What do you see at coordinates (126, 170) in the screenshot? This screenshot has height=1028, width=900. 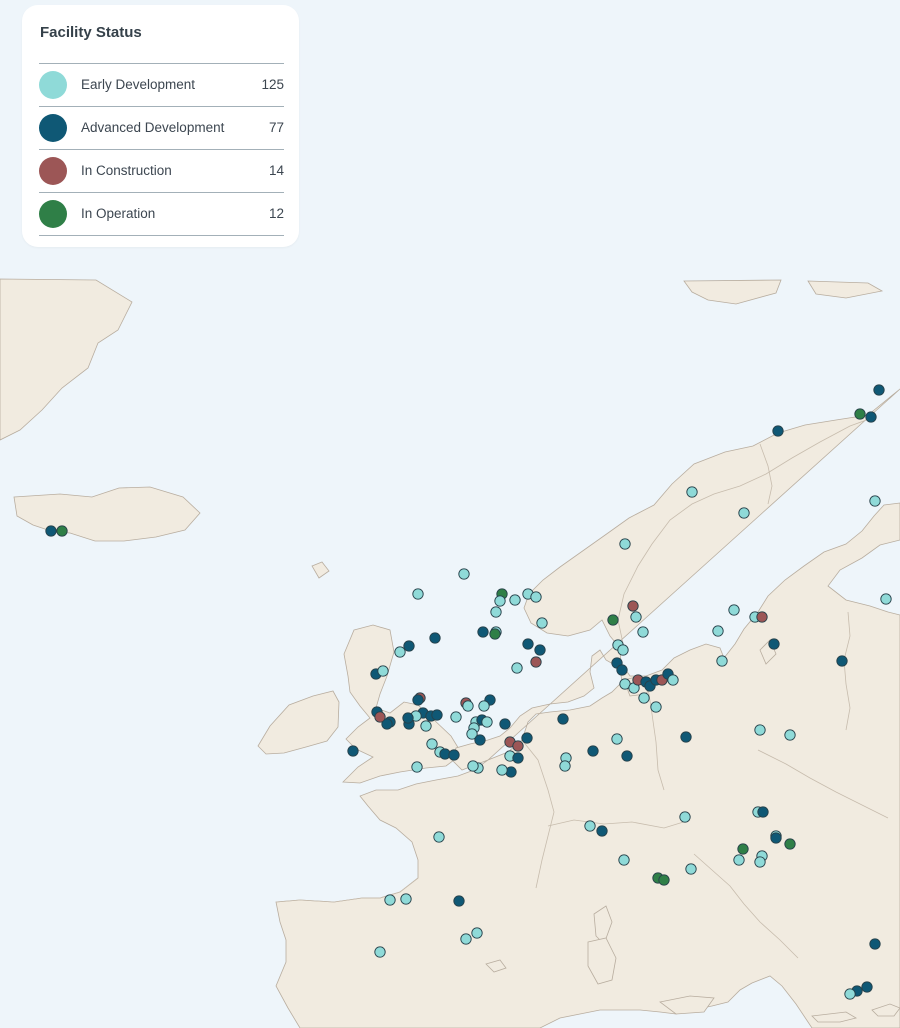 I see `in-construction-label: In Construction` at bounding box center [126, 170].